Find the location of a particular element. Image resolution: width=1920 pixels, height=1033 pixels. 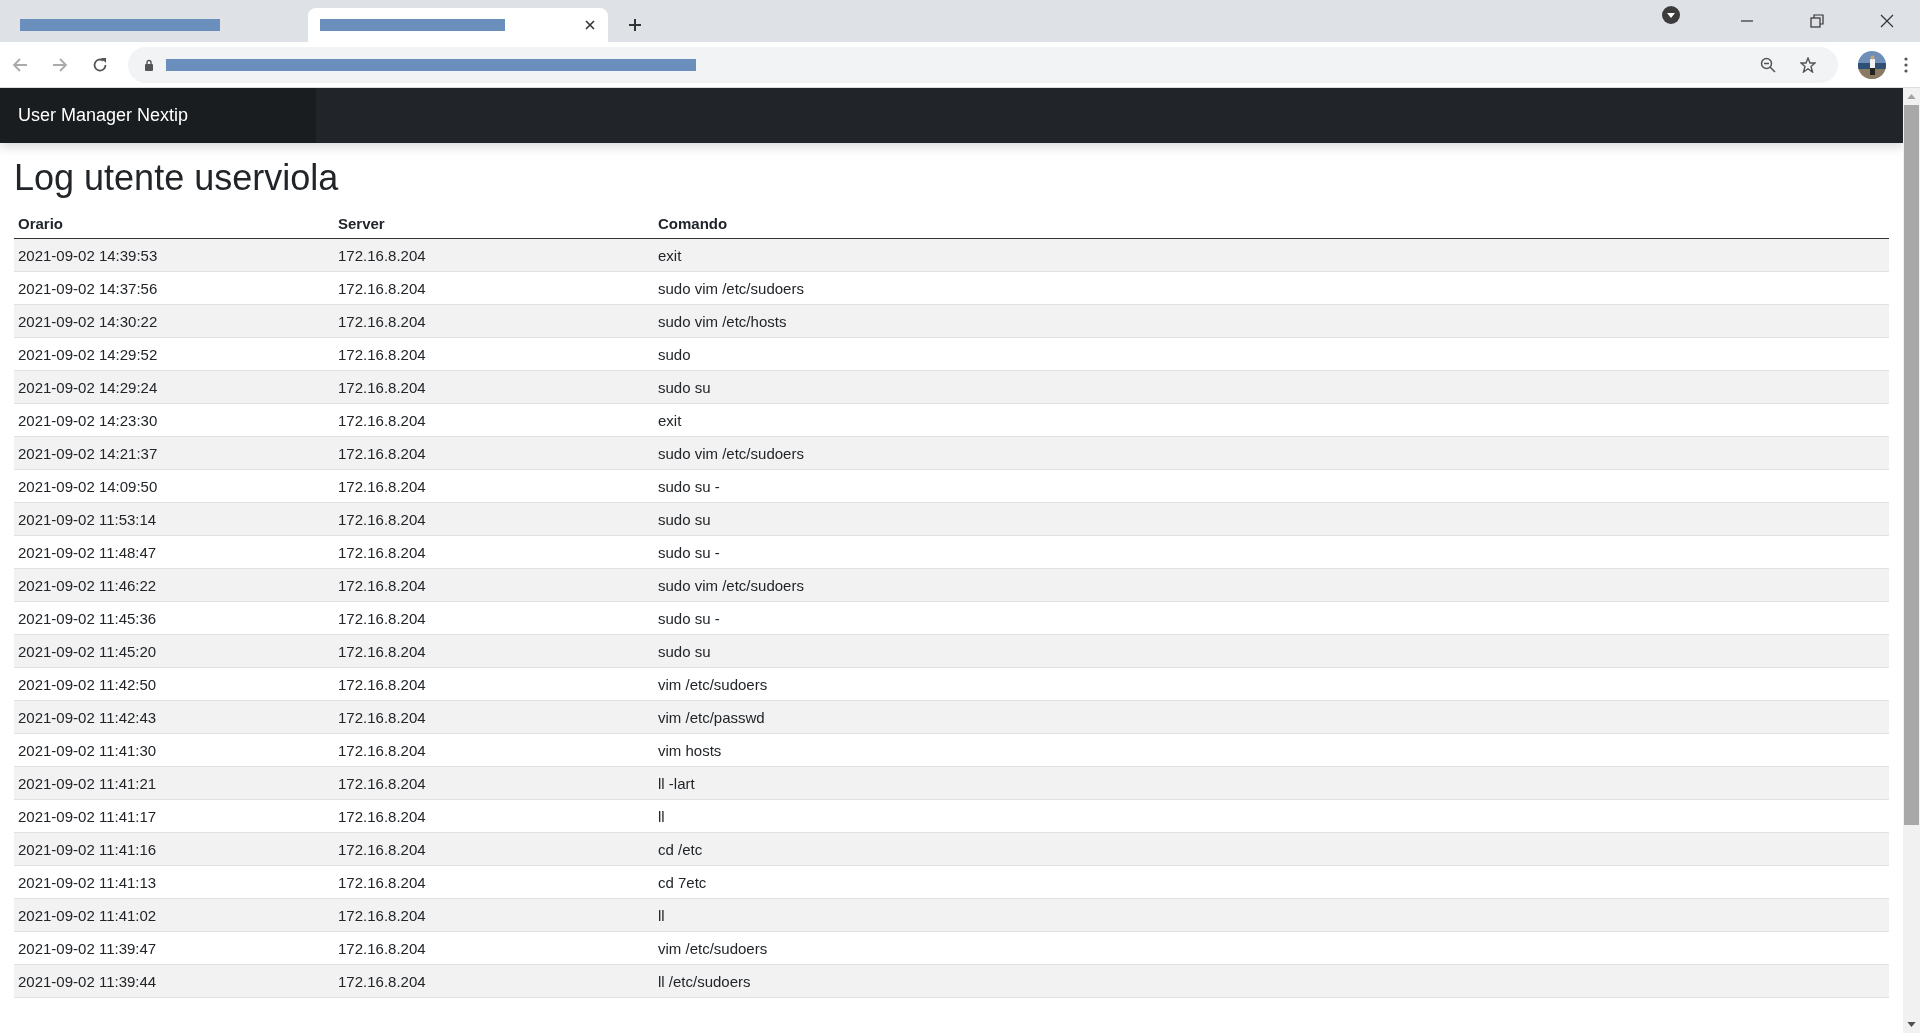

table-cell: ll /etc/sudoers is located at coordinates (1271, 981).